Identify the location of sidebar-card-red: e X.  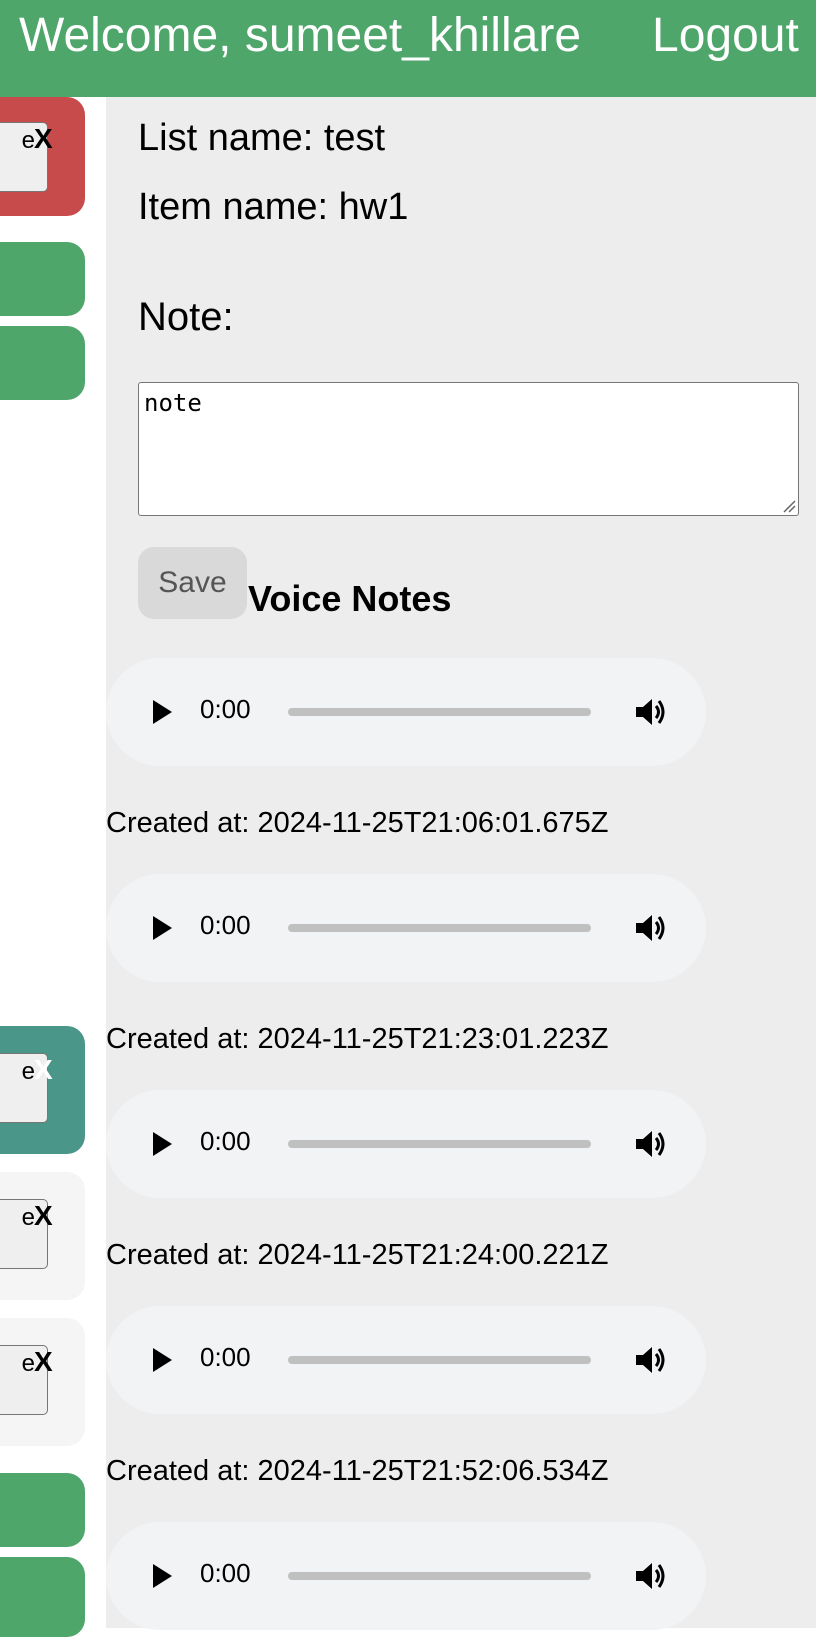
(42, 156).